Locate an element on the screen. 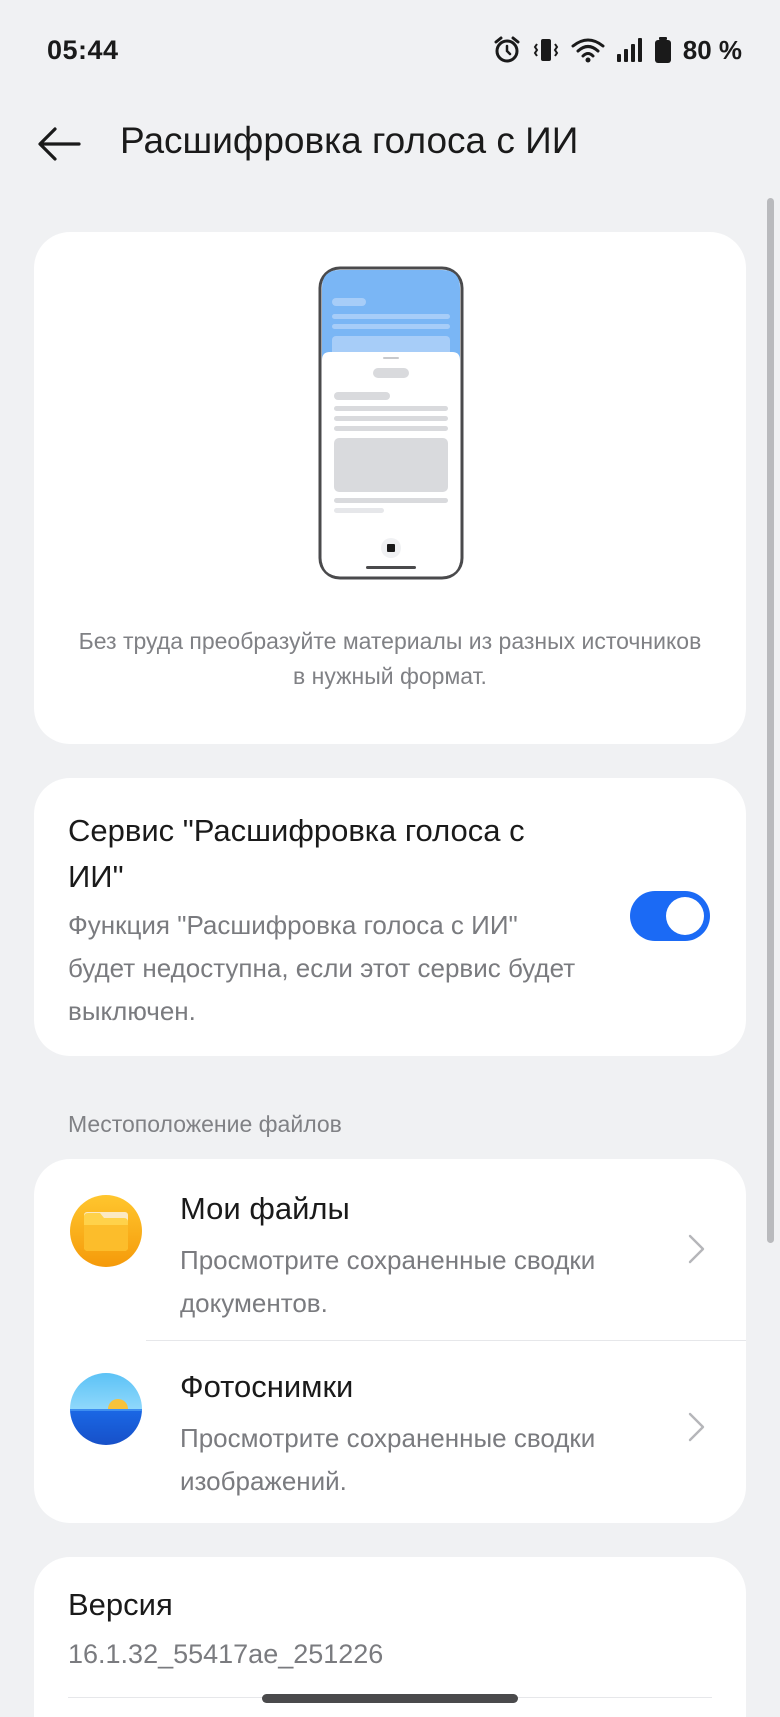  battery-percent: 80 % is located at coordinates (712, 49).